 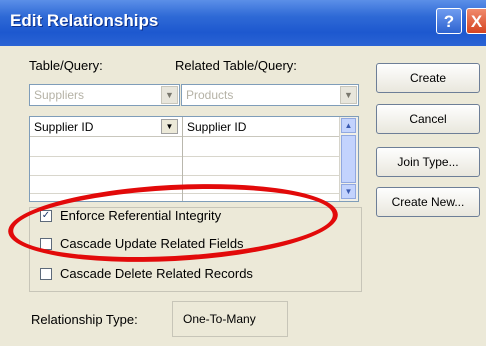 I want to click on close-button: X, so click(x=476, y=21).